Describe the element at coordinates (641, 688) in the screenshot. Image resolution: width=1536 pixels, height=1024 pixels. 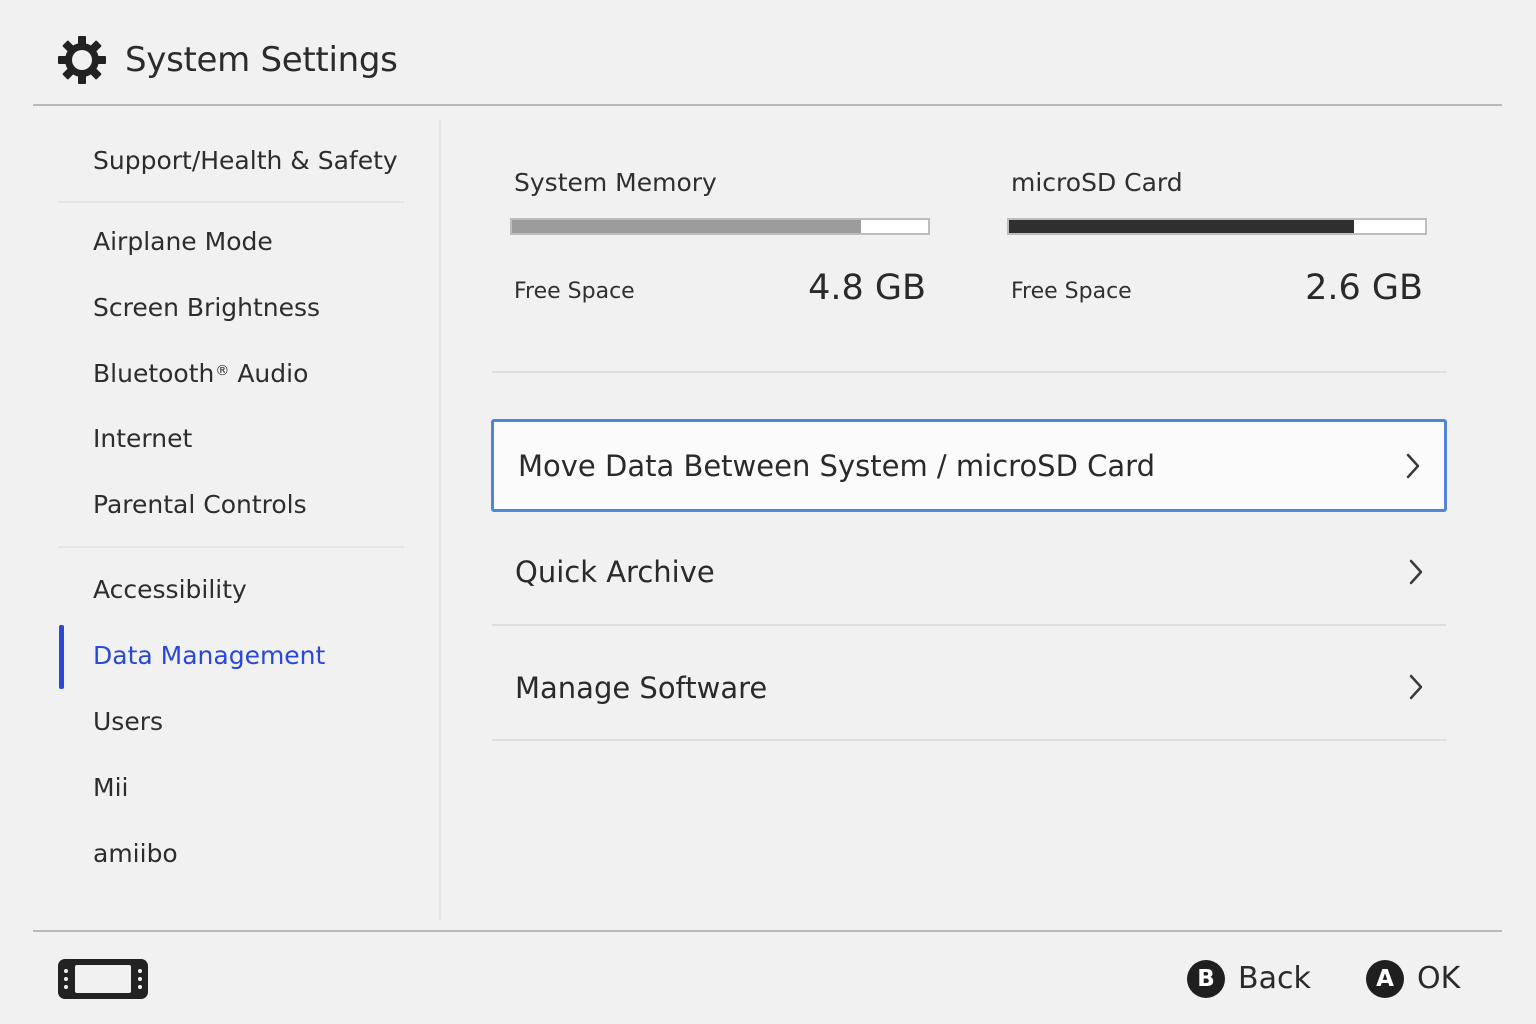
I see `menu-item-label: Manage Software` at that location.